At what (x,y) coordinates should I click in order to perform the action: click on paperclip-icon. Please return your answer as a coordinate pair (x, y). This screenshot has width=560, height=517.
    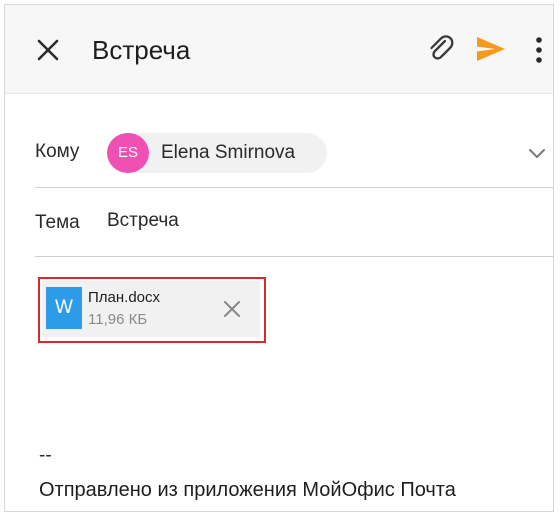
    Looking at the image, I should click on (440, 48).